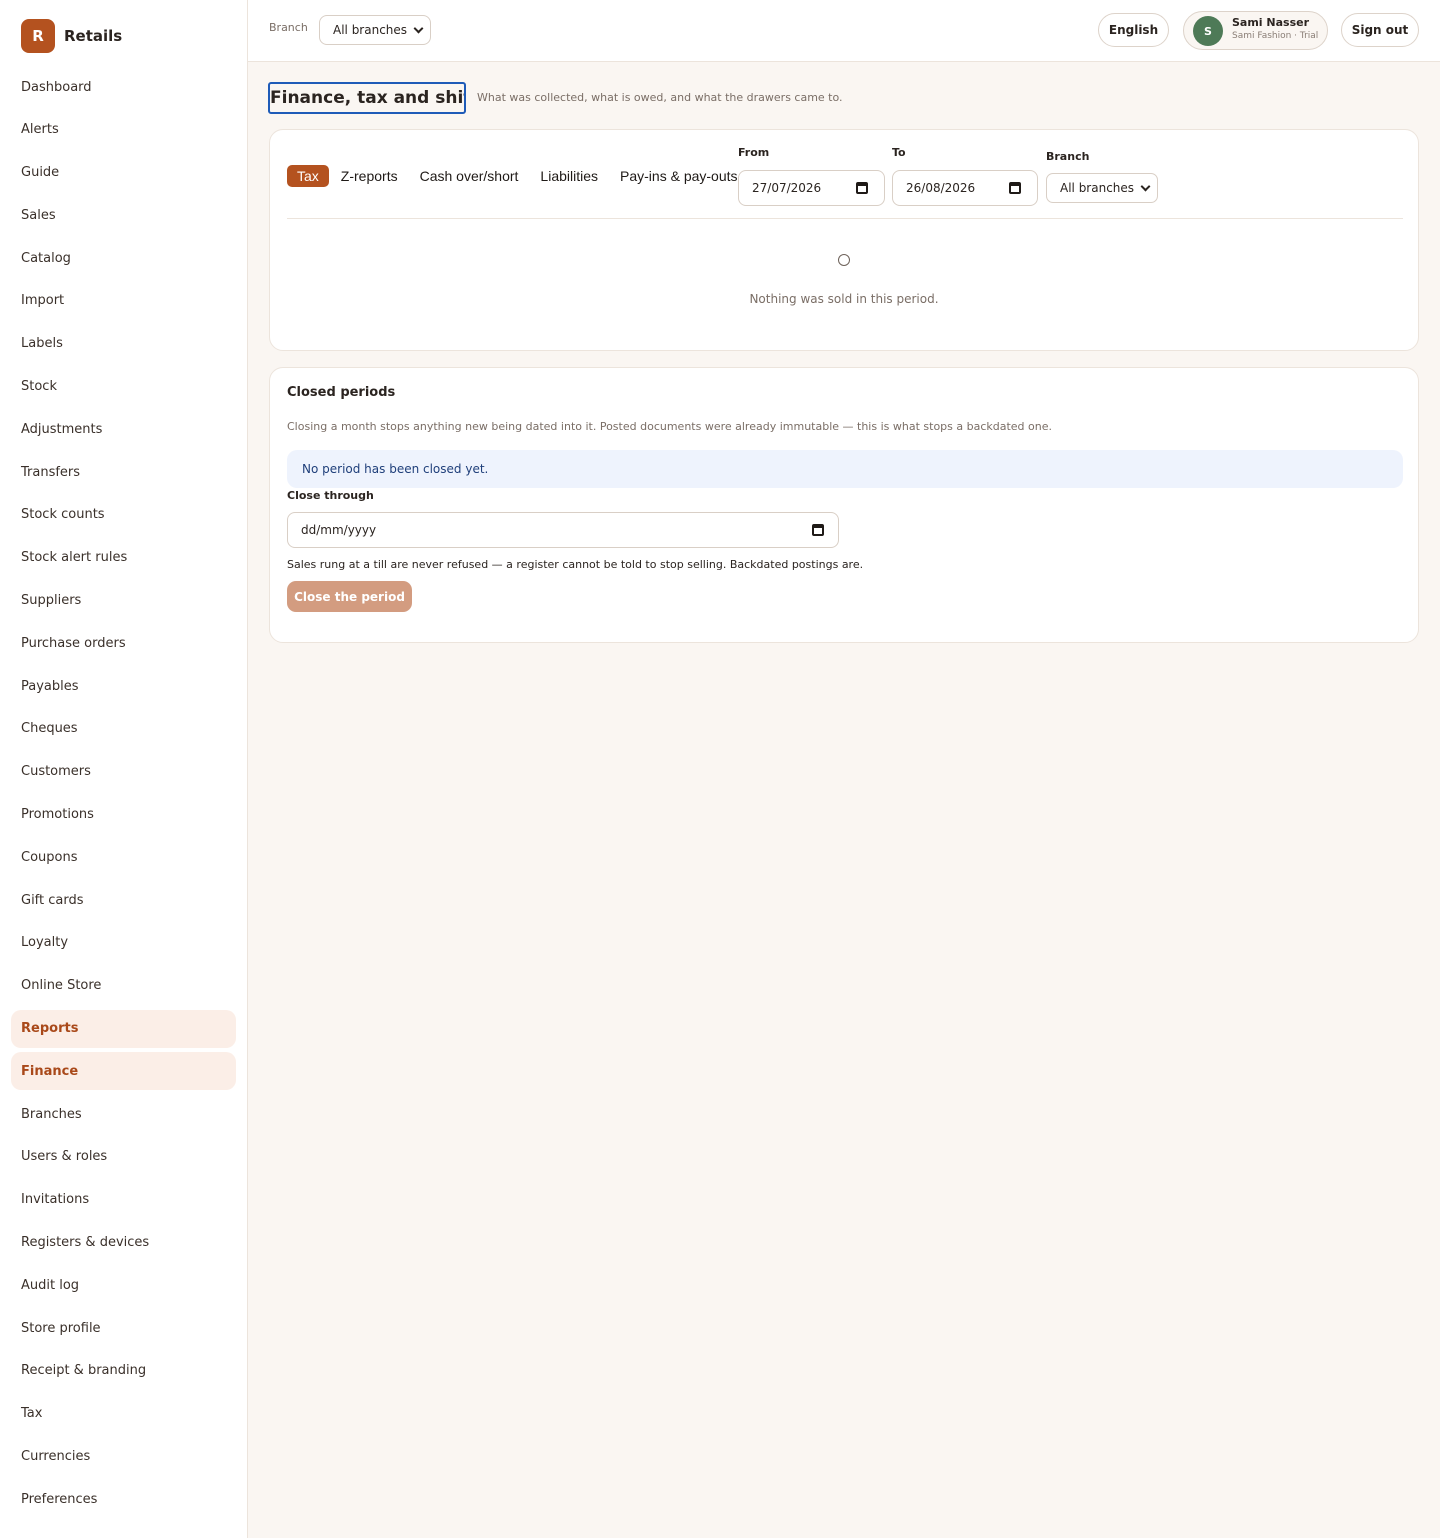 Image resolution: width=1440 pixels, height=1538 pixels. Describe the element at coordinates (123, 601) in the screenshot. I see `sidebar-item-suppliers: Suppliers` at that location.